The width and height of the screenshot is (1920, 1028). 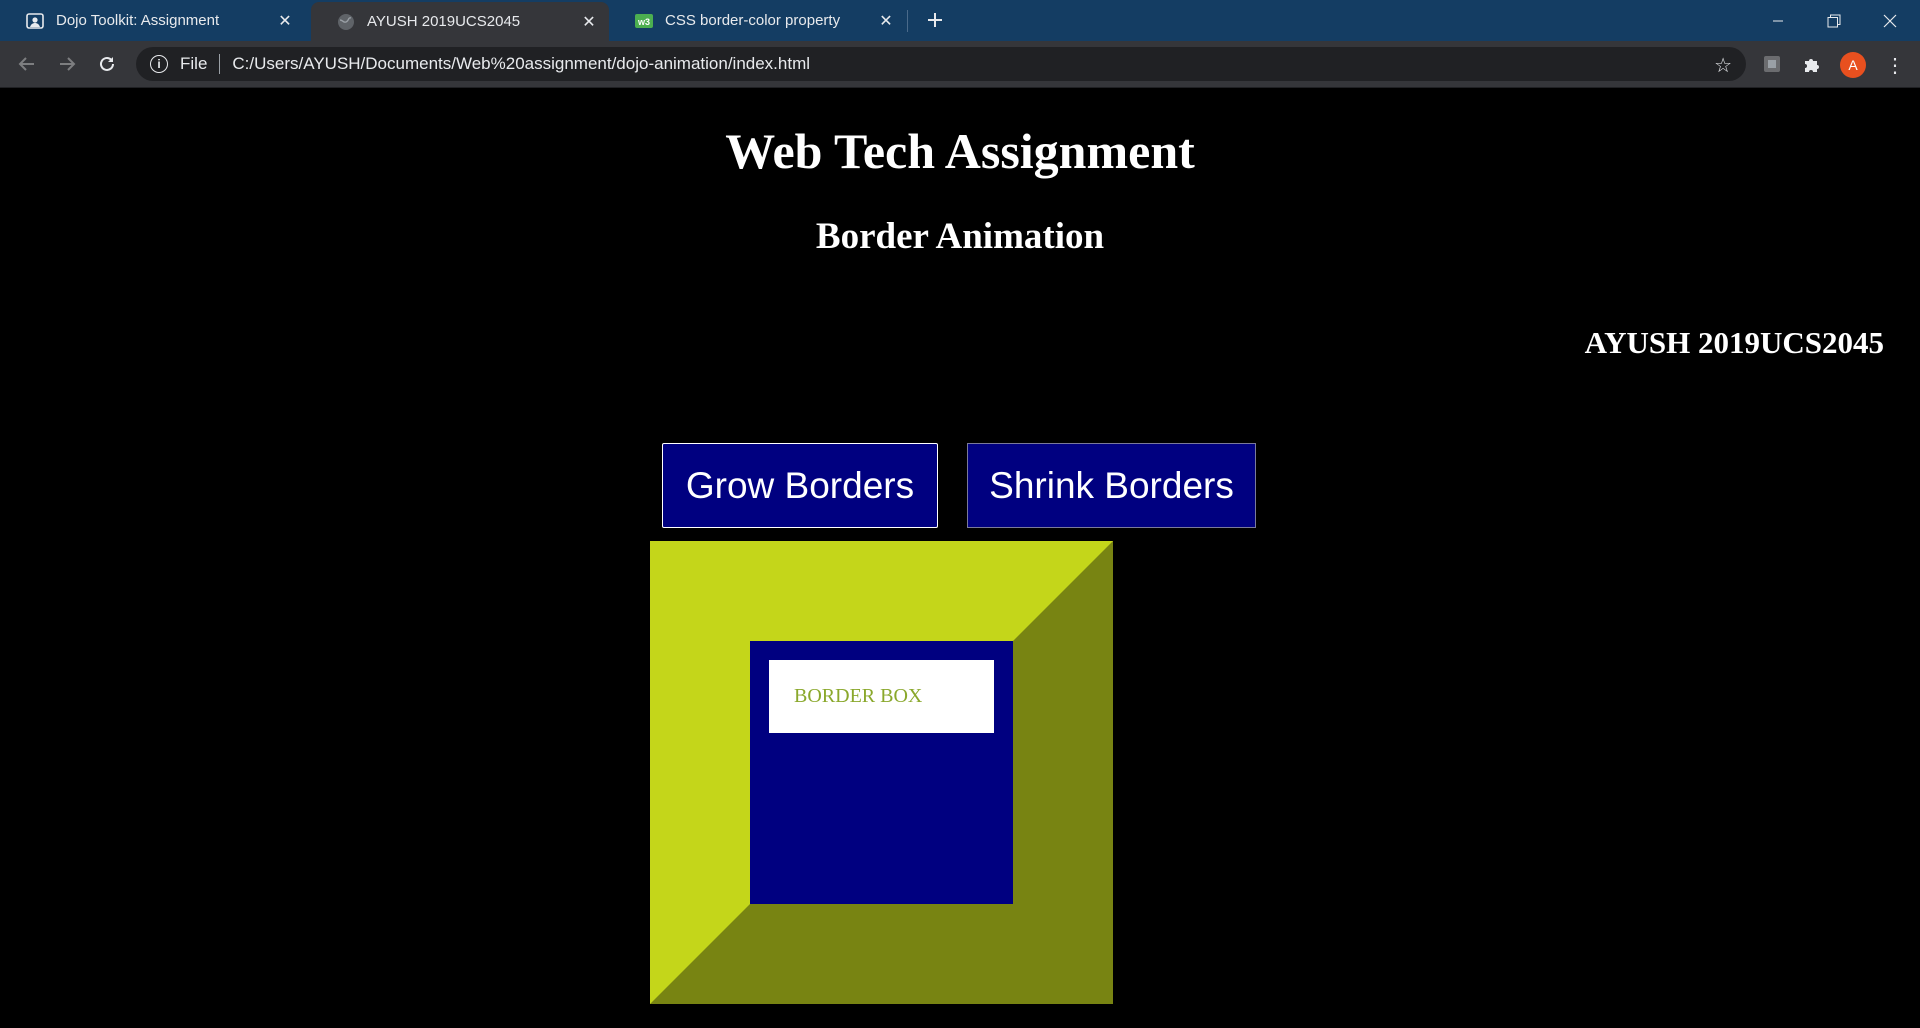 I want to click on minimize-button, so click(x=1778, y=20).